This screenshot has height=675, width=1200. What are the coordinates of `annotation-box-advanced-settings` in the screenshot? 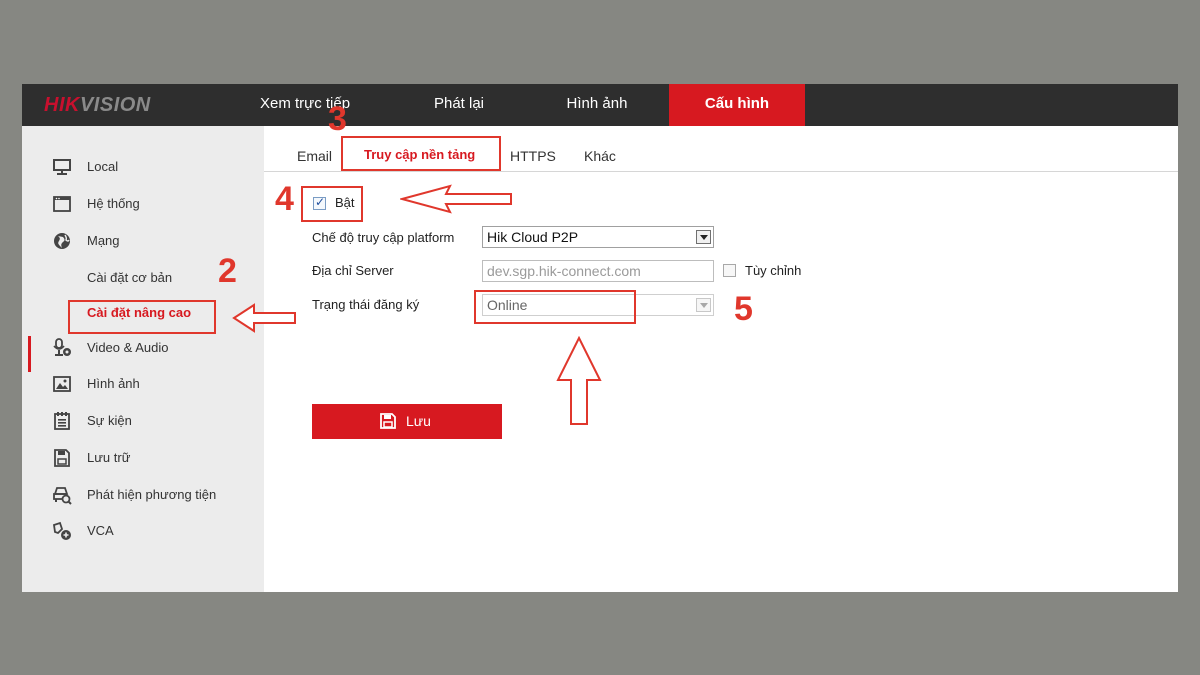 It's located at (142, 317).